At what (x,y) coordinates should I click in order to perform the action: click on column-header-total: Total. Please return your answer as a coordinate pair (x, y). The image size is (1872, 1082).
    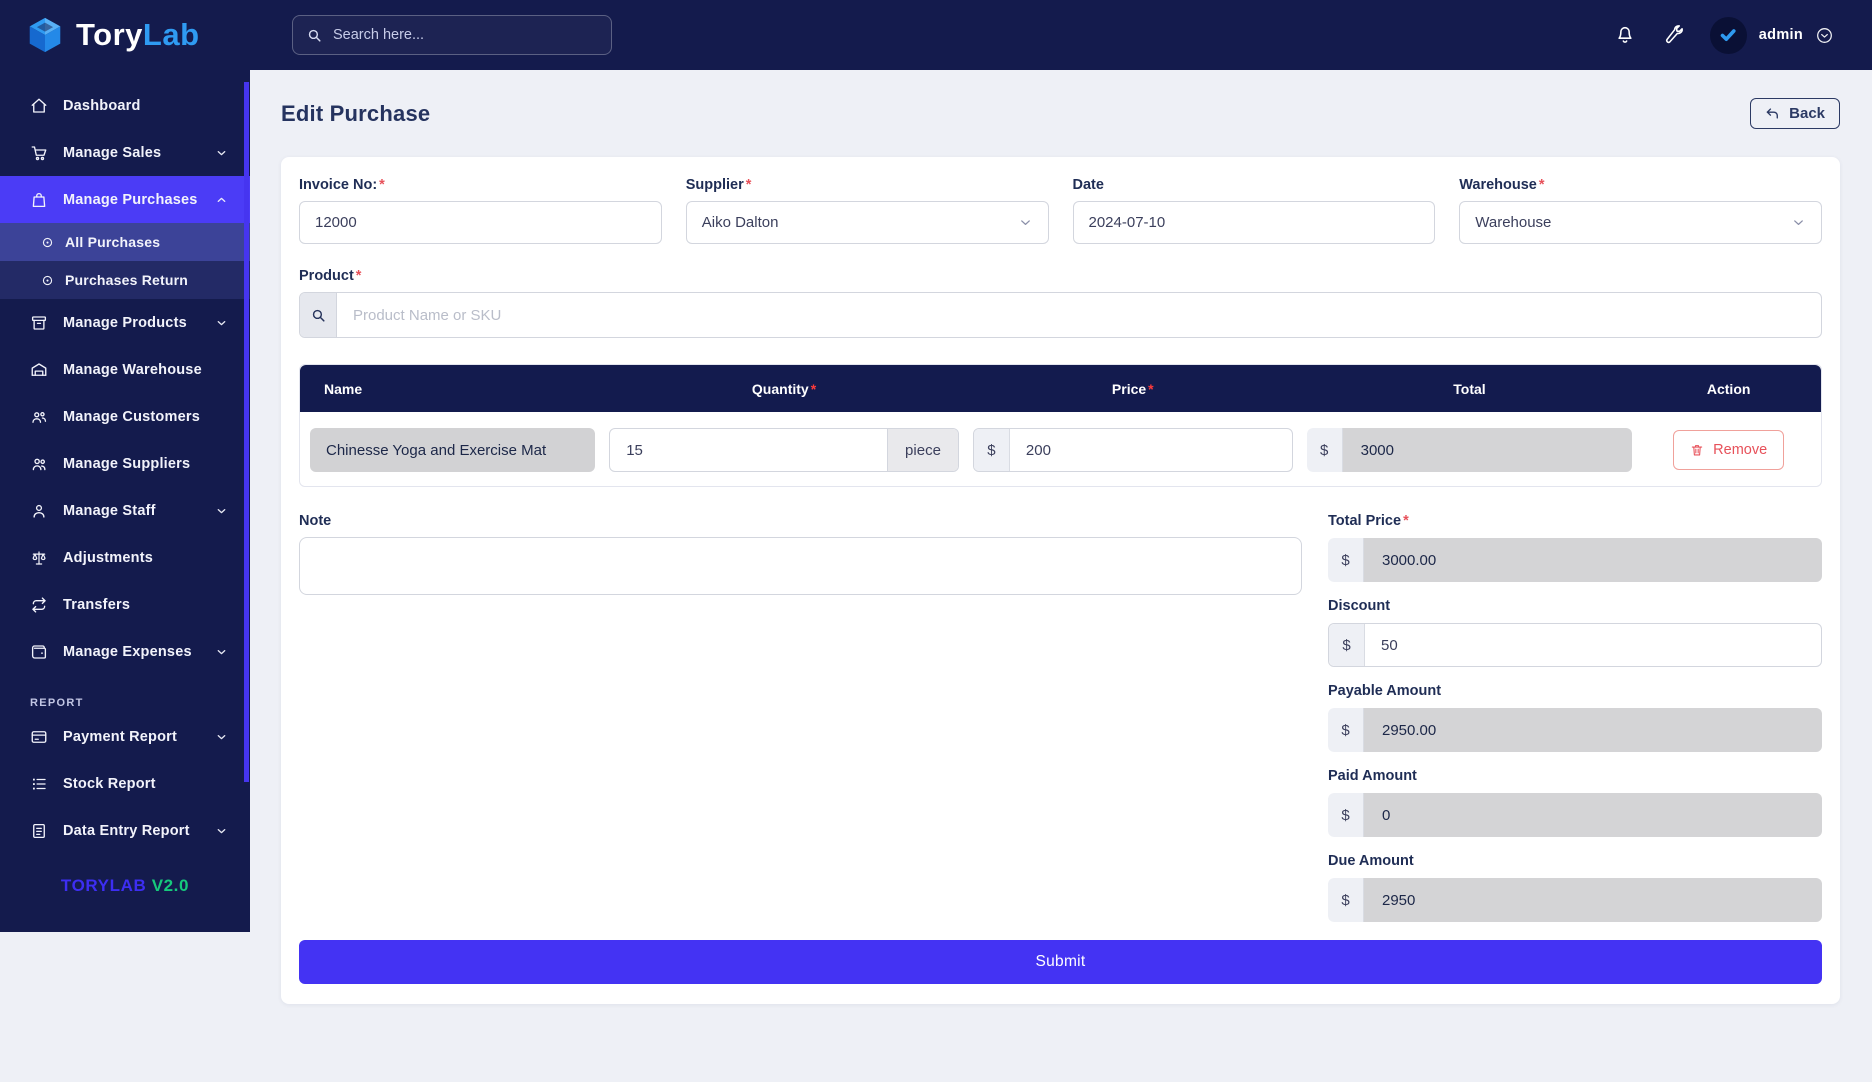
    Looking at the image, I should click on (1469, 388).